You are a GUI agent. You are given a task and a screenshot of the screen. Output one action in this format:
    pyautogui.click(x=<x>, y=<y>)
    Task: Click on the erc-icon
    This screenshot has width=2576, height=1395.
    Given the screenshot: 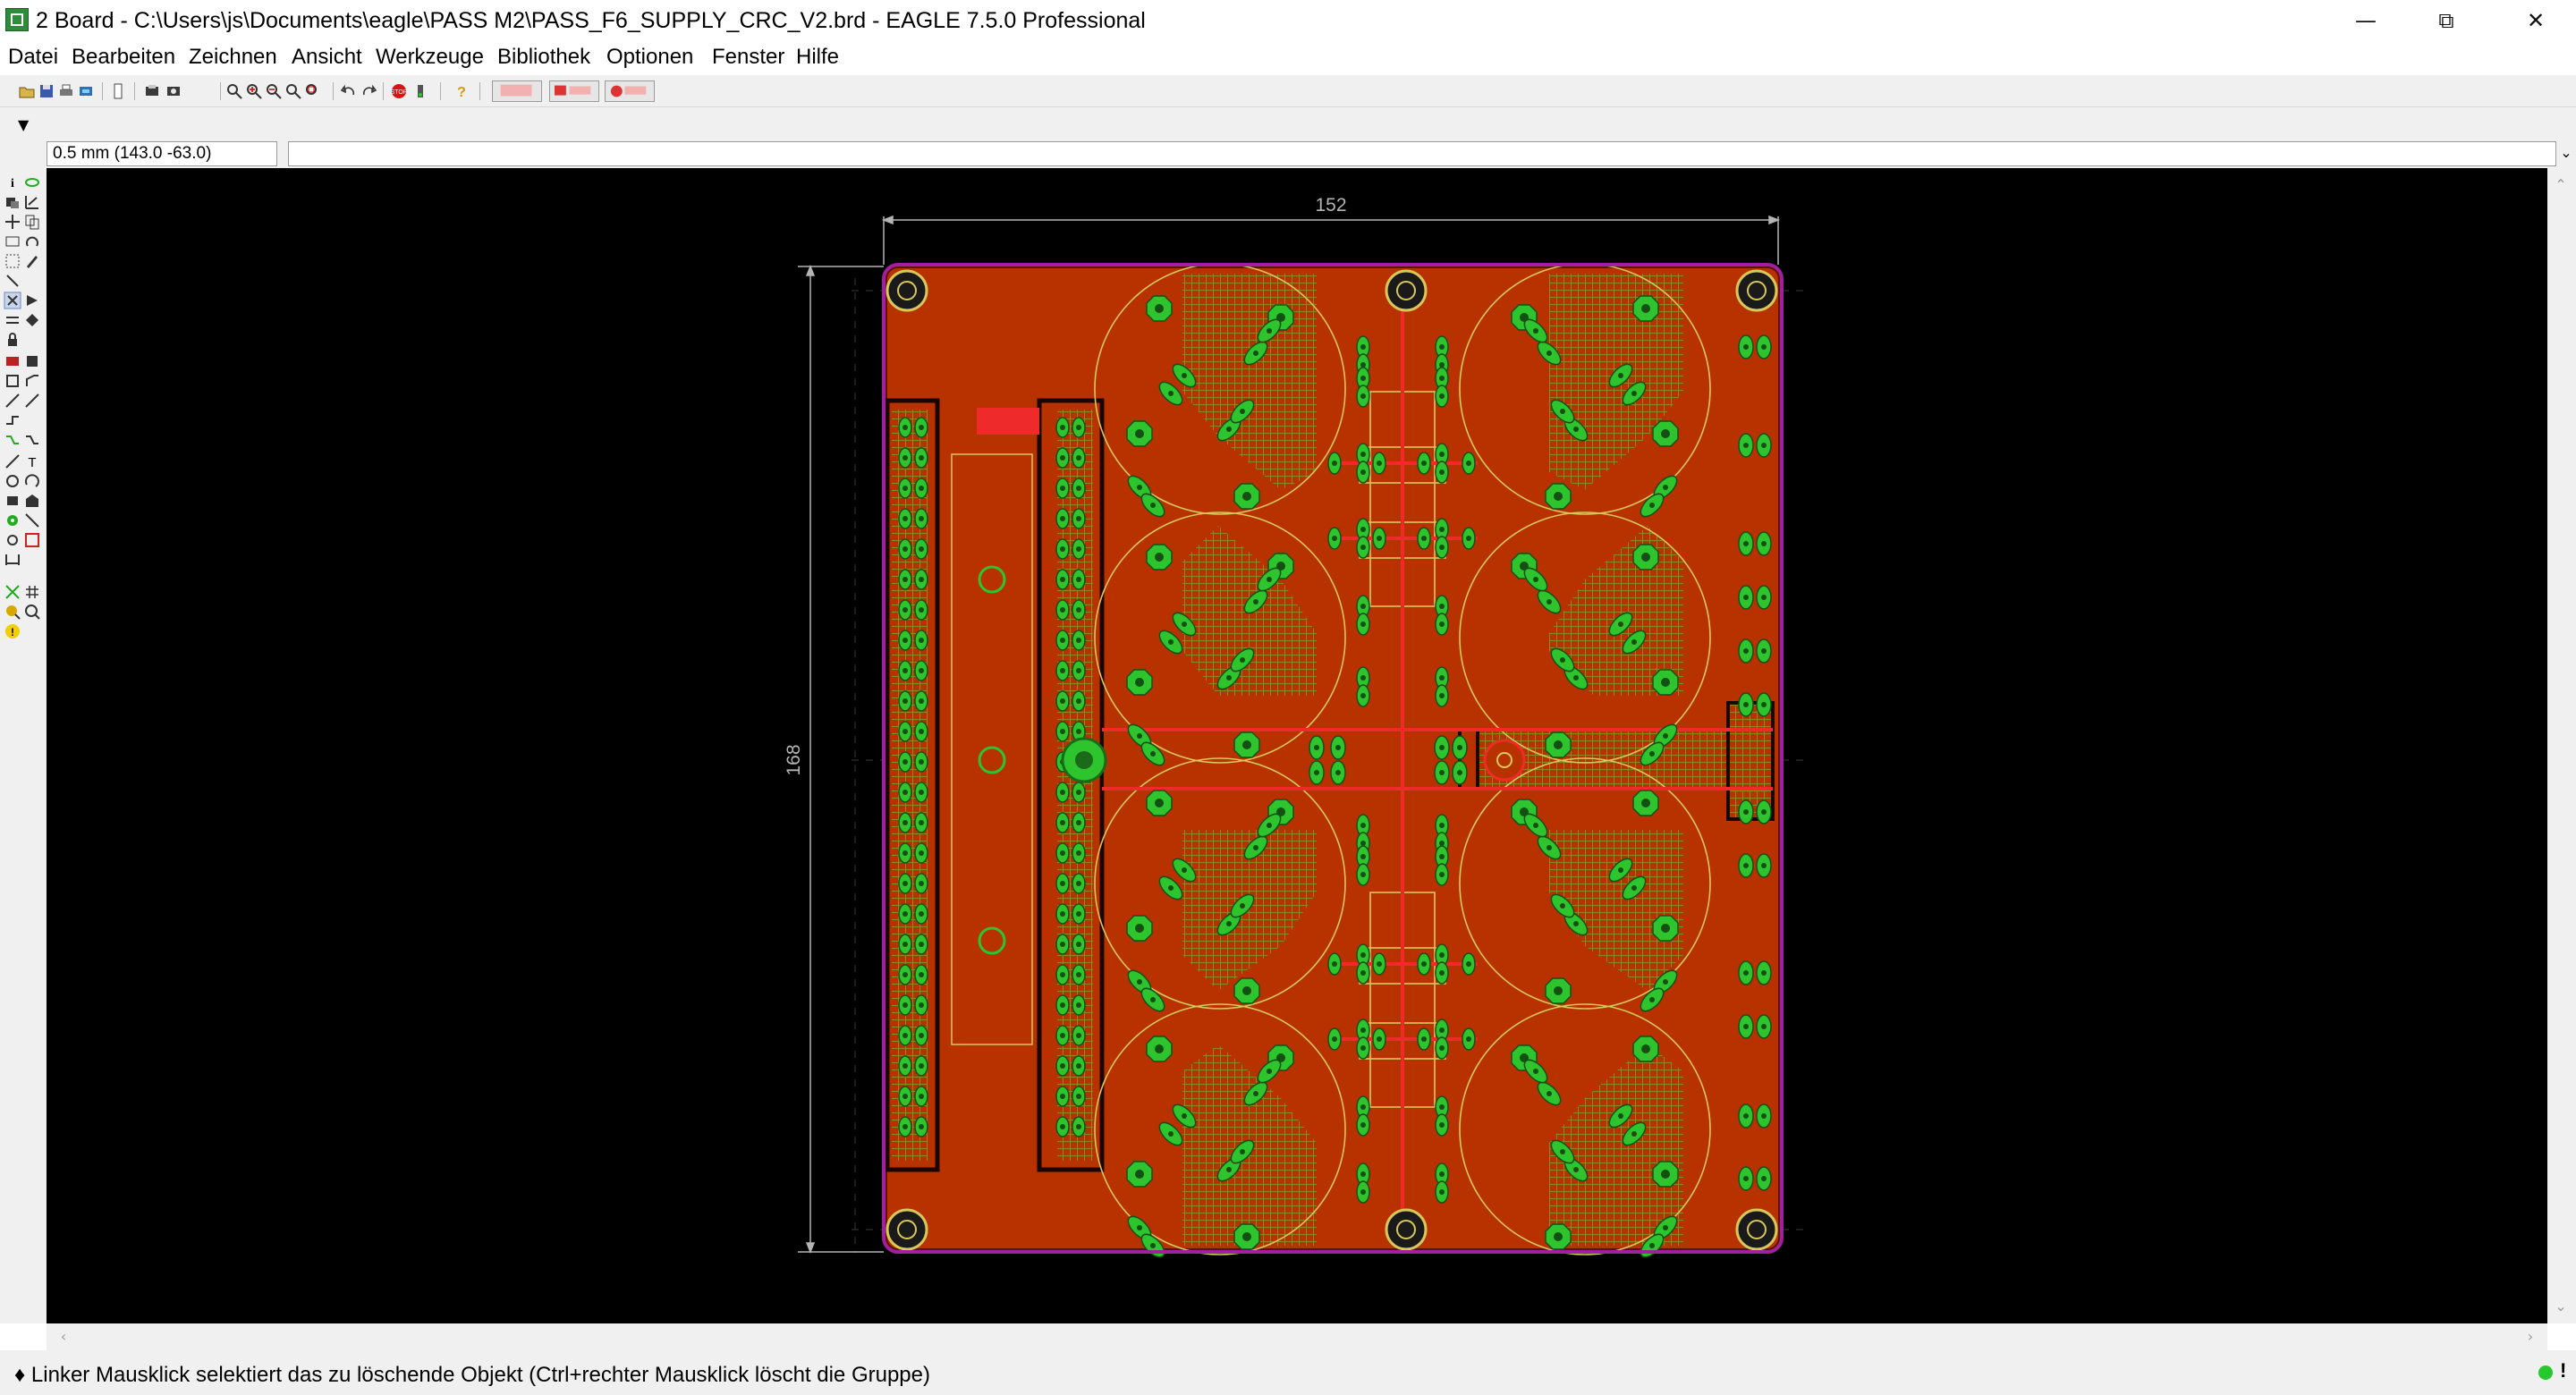 What is the action you would take?
    pyautogui.click(x=32, y=612)
    